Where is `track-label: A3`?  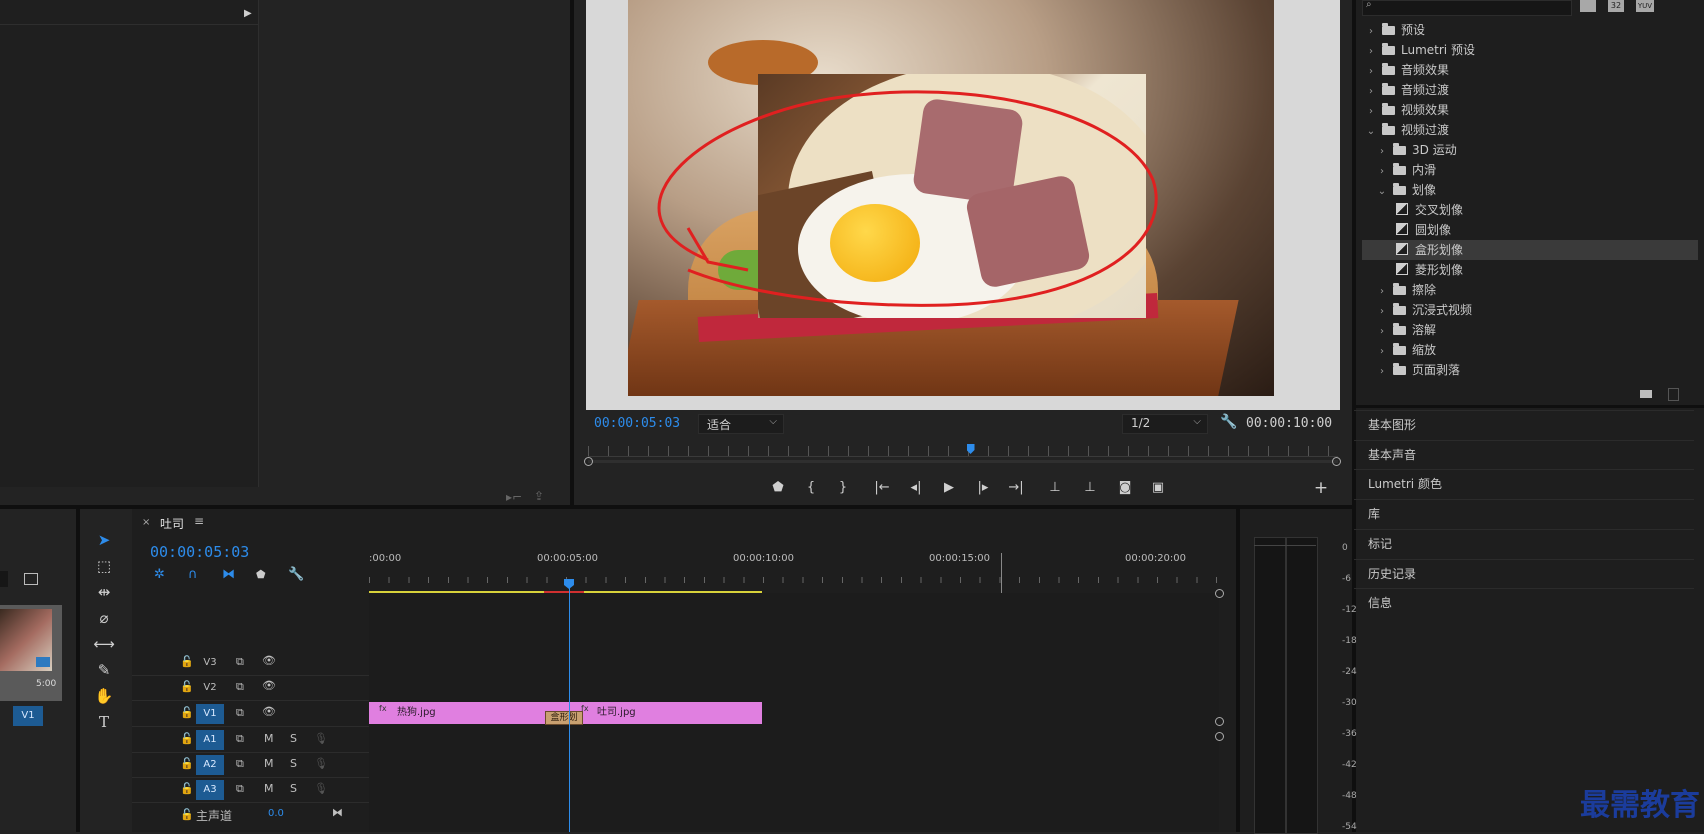
track-label: A3 is located at coordinates (210, 790).